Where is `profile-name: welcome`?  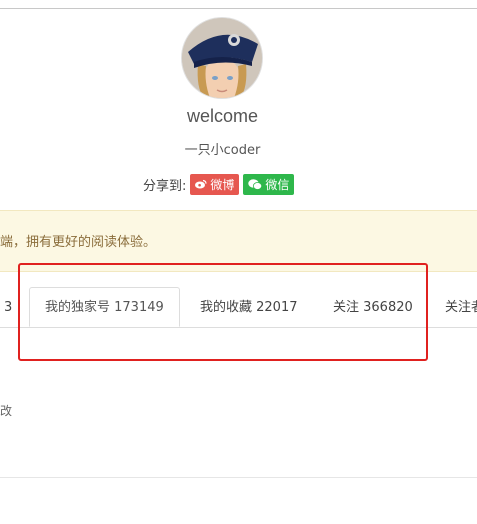 profile-name: welcome is located at coordinates (222, 116).